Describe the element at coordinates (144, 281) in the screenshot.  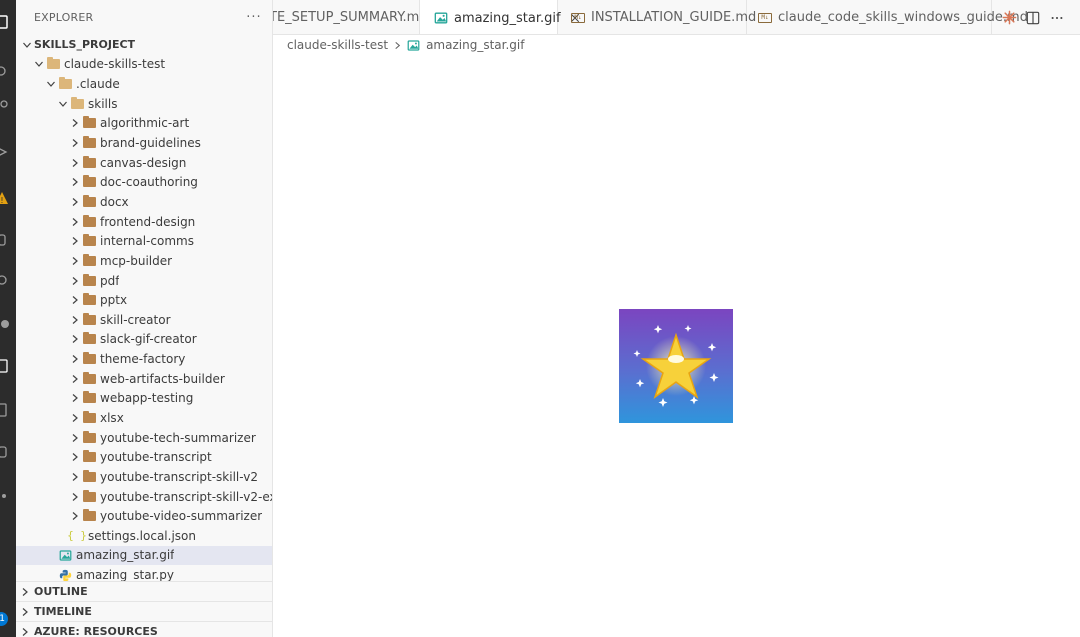
I see `tree-folder: pdf` at that location.